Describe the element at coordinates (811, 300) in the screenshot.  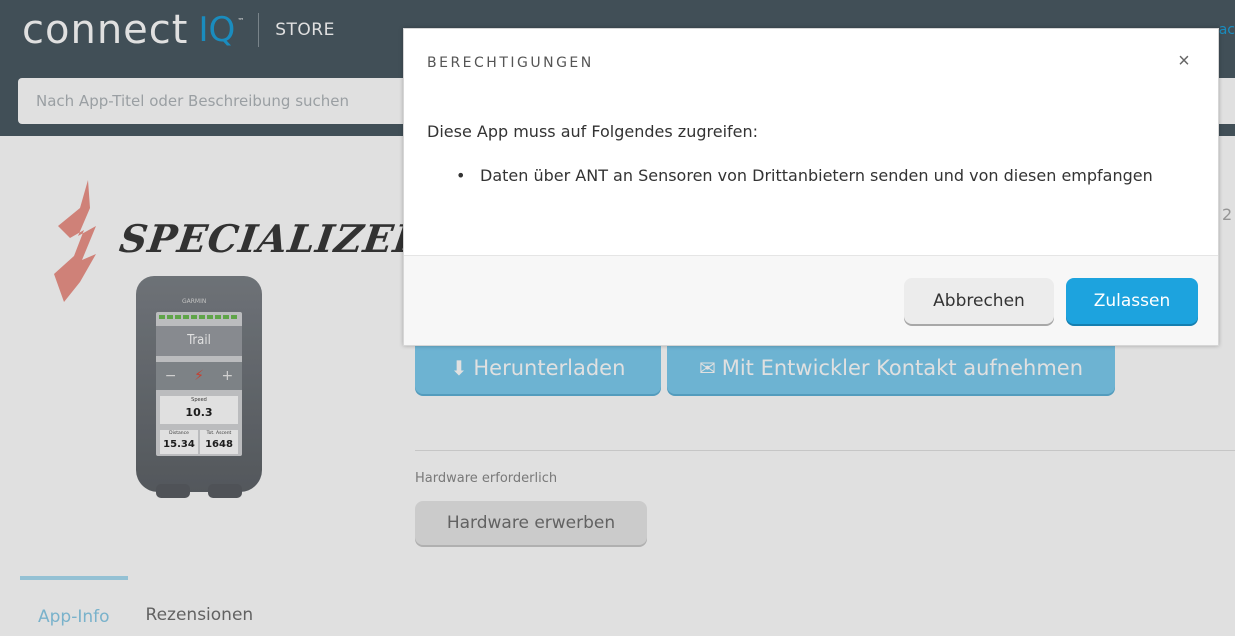
I see `dialog-footer: Abbrechen Zulassen` at that location.